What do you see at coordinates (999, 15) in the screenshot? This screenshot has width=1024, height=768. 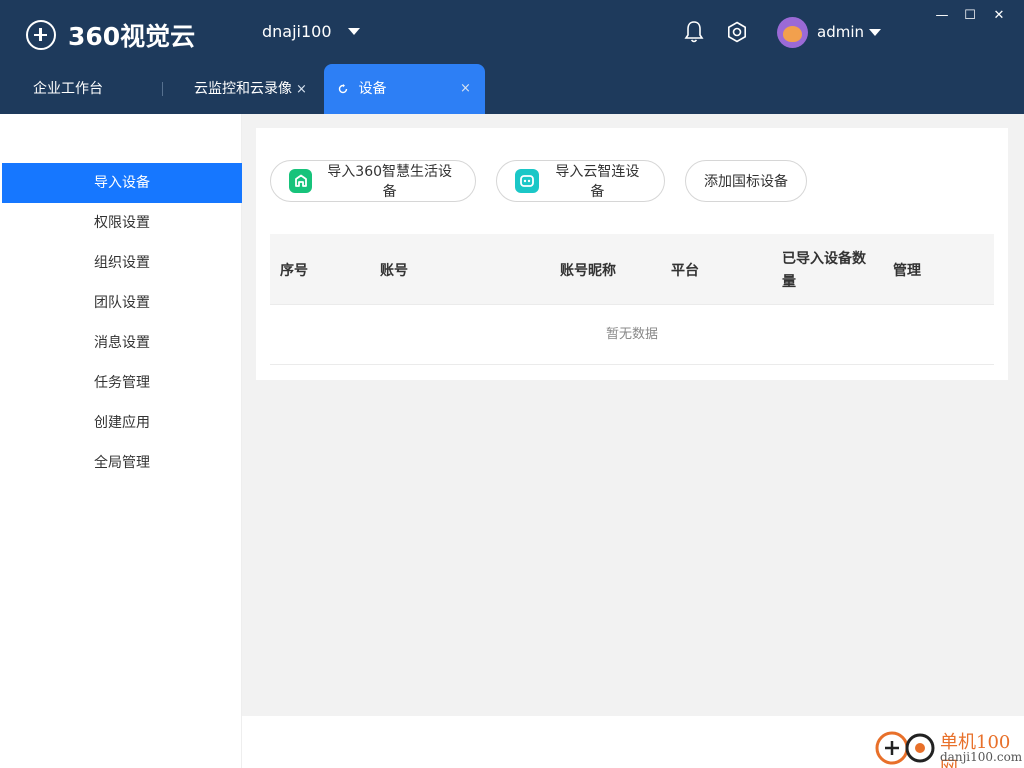 I see `close-window-button: ✕` at bounding box center [999, 15].